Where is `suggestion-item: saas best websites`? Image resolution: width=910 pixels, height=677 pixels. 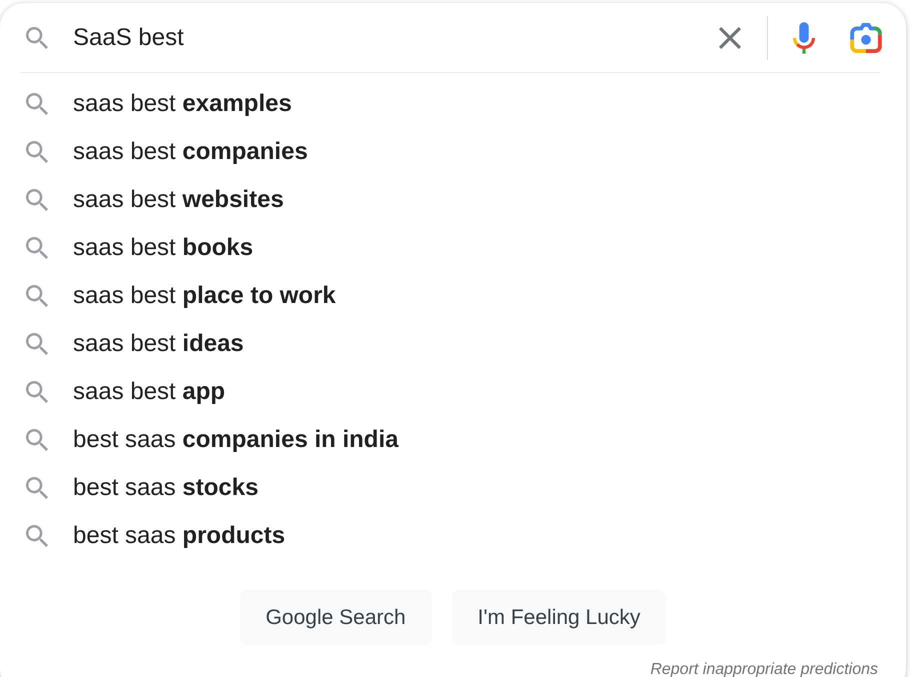
suggestion-item: saas best websites is located at coordinates (146, 200).